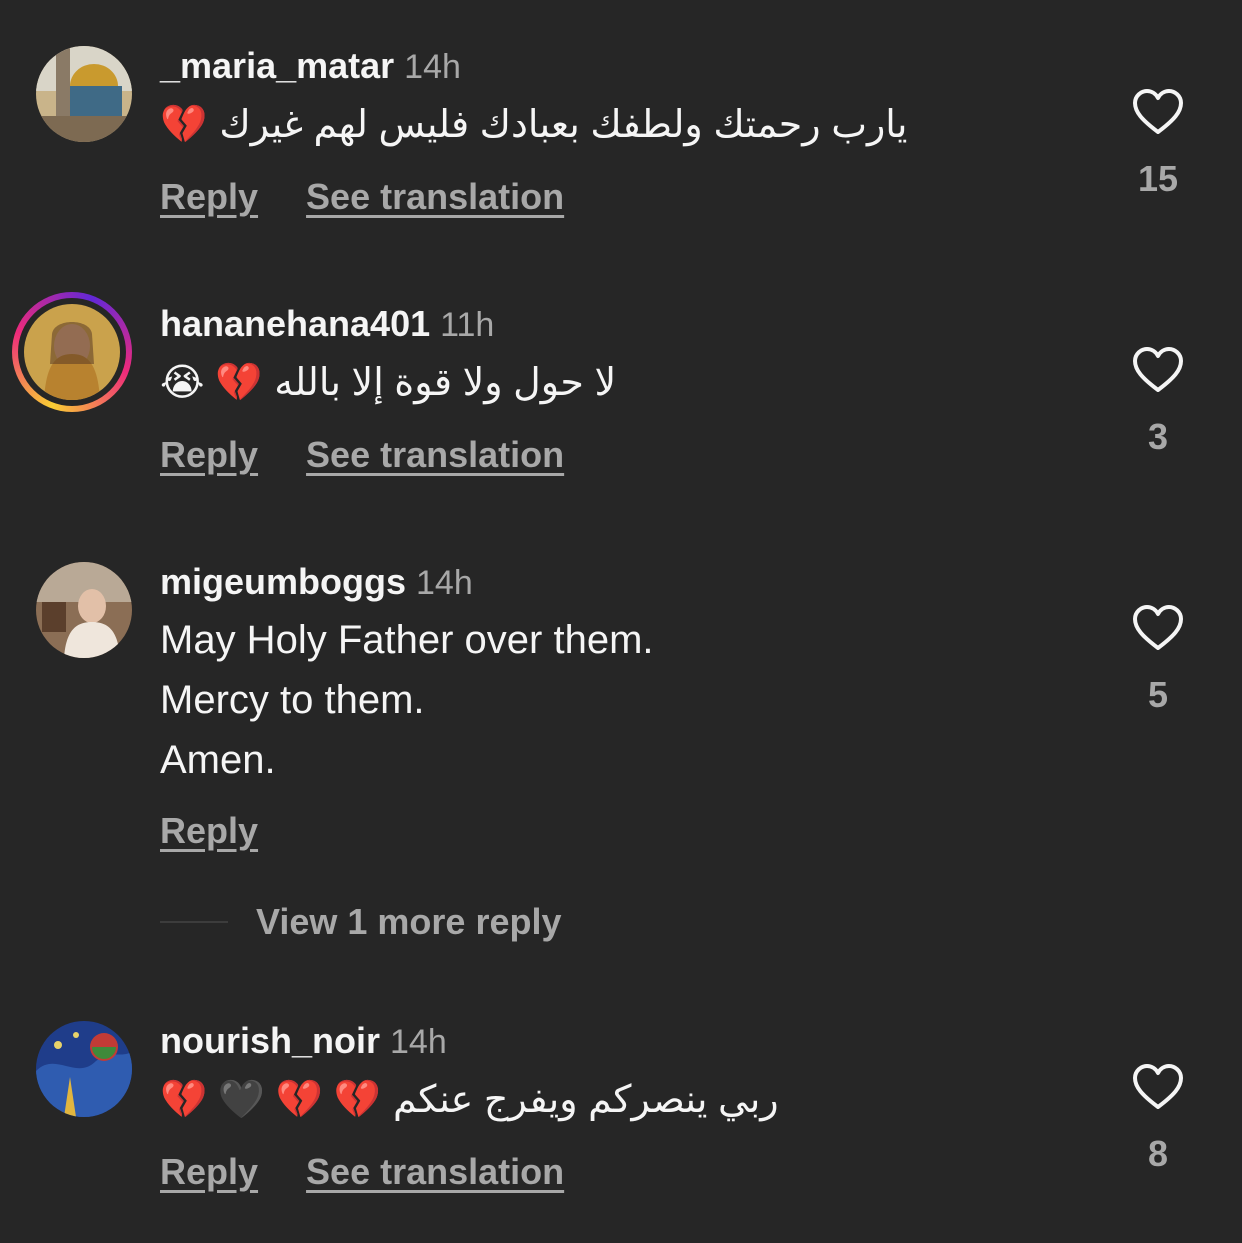  What do you see at coordinates (1158, 1119) in the screenshot?
I see `like-group: 8` at bounding box center [1158, 1119].